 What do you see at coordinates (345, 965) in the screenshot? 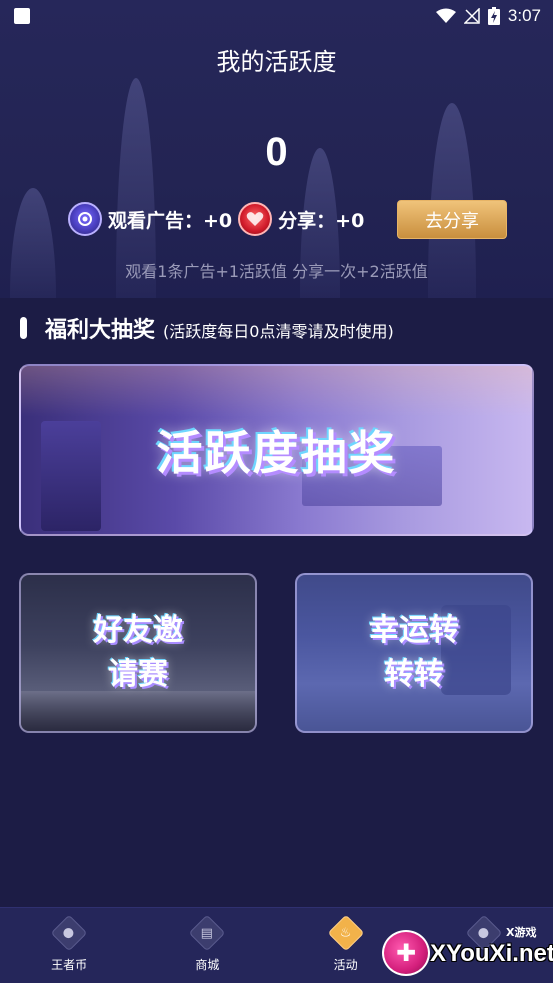
I see `nav-label: 活动` at bounding box center [345, 965].